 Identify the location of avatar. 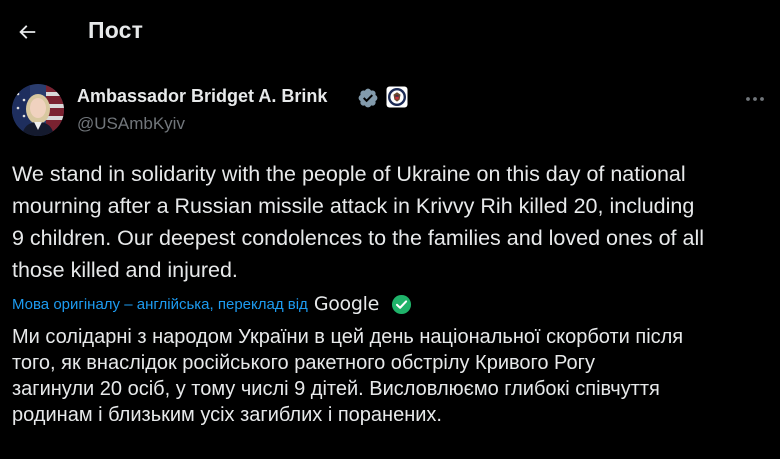
(38, 110).